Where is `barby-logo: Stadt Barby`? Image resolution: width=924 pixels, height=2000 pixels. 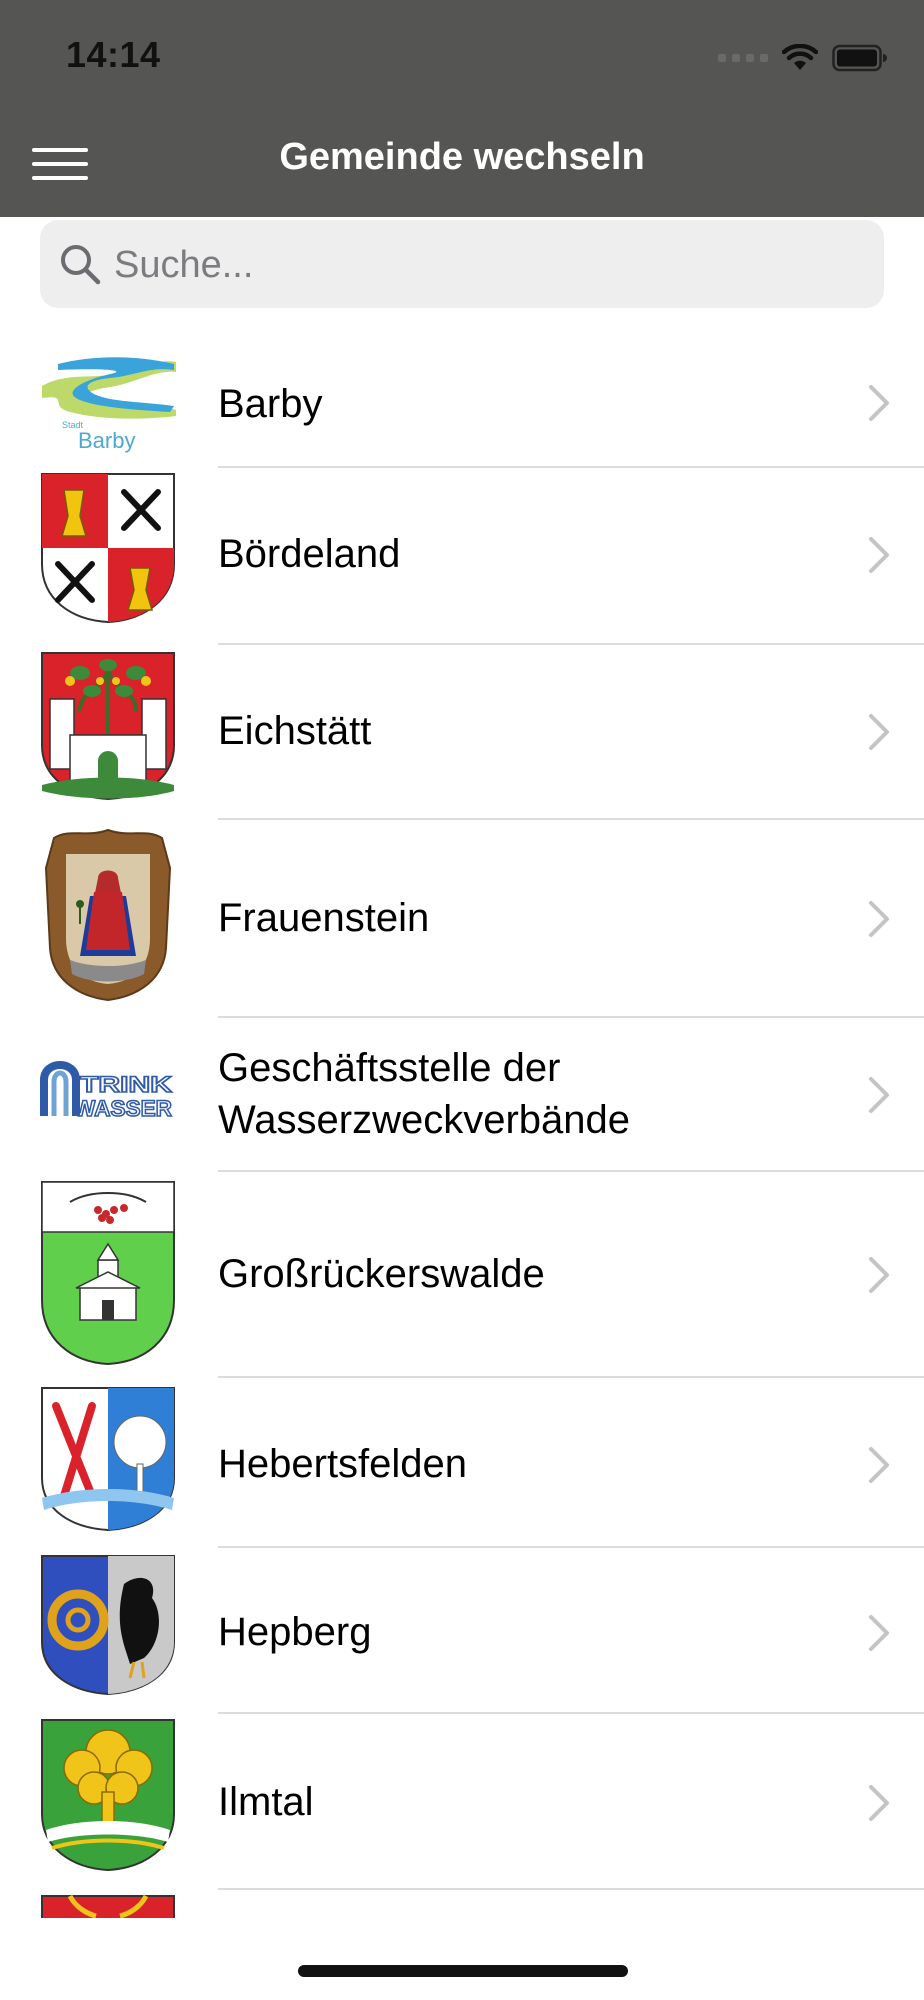
barby-logo: Stadt Barby is located at coordinates (109, 405).